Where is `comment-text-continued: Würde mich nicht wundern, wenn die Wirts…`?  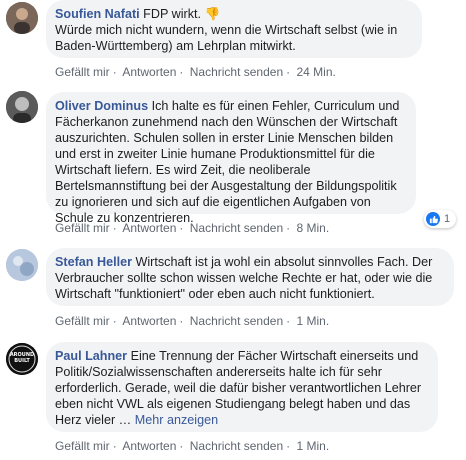
comment-text-continued: Würde mich nicht wundern, wenn die Wirts… is located at coordinates (226, 38).